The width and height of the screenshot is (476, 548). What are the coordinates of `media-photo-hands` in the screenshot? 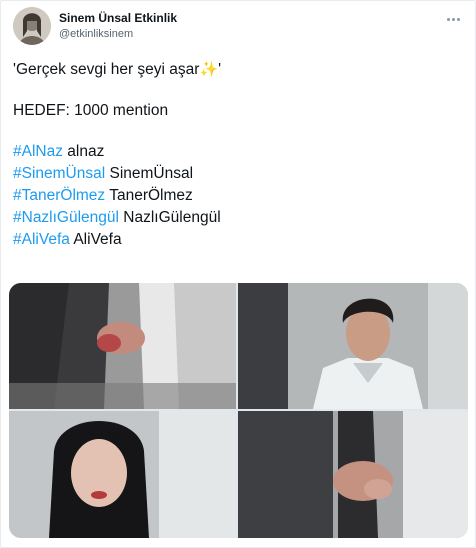 It's located at (122, 346).